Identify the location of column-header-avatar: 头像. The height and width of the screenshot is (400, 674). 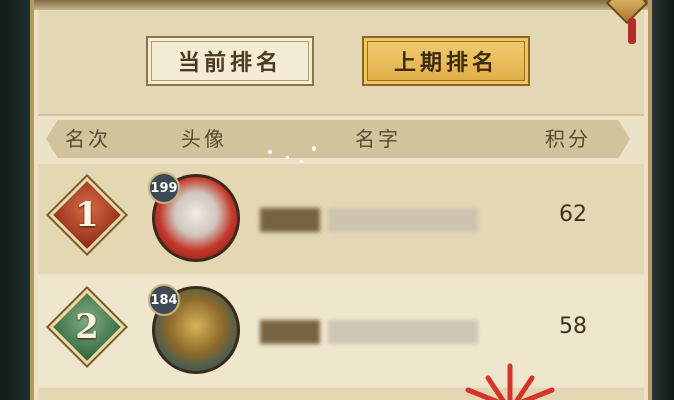
(204, 139).